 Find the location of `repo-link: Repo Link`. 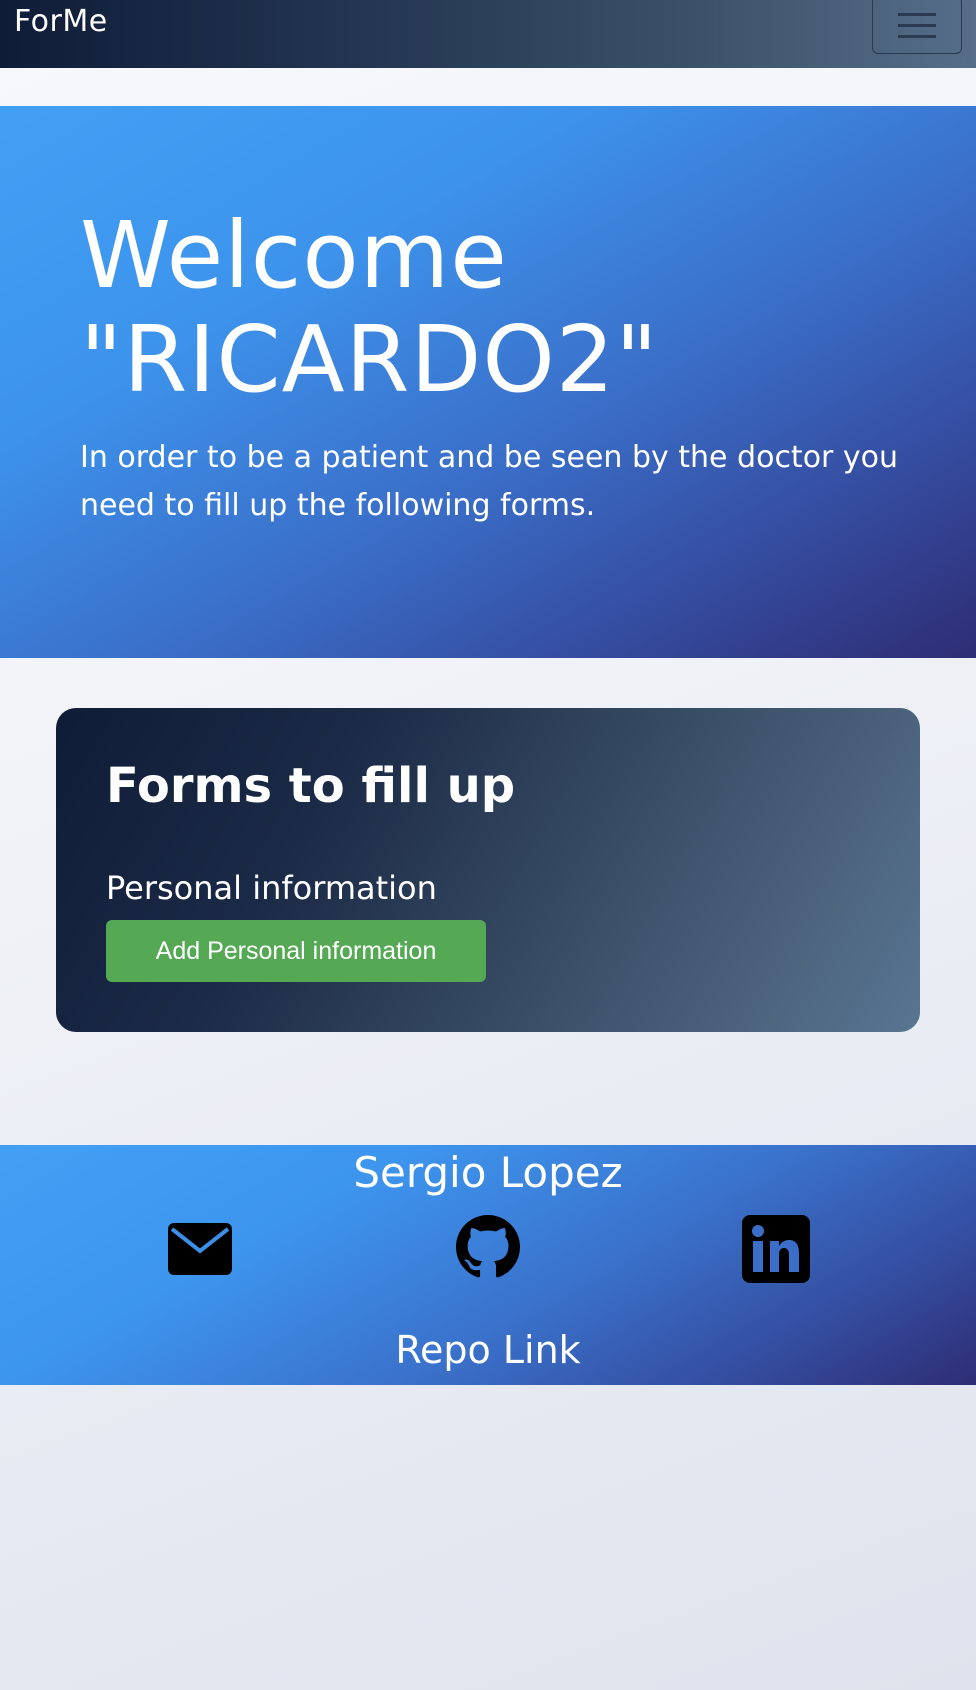

repo-link: Repo Link is located at coordinates (488, 1350).